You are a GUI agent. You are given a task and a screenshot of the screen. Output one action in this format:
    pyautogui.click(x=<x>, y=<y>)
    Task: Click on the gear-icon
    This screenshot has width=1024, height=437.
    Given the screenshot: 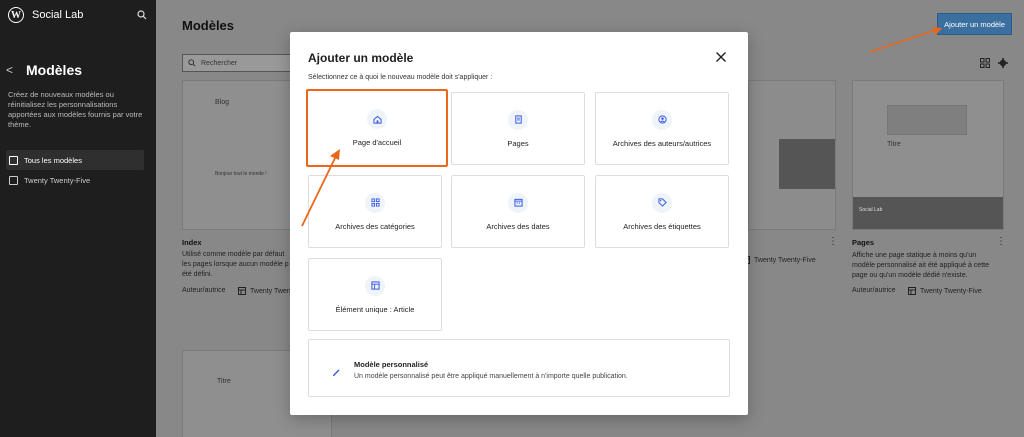 What is the action you would take?
    pyautogui.click(x=1003, y=63)
    